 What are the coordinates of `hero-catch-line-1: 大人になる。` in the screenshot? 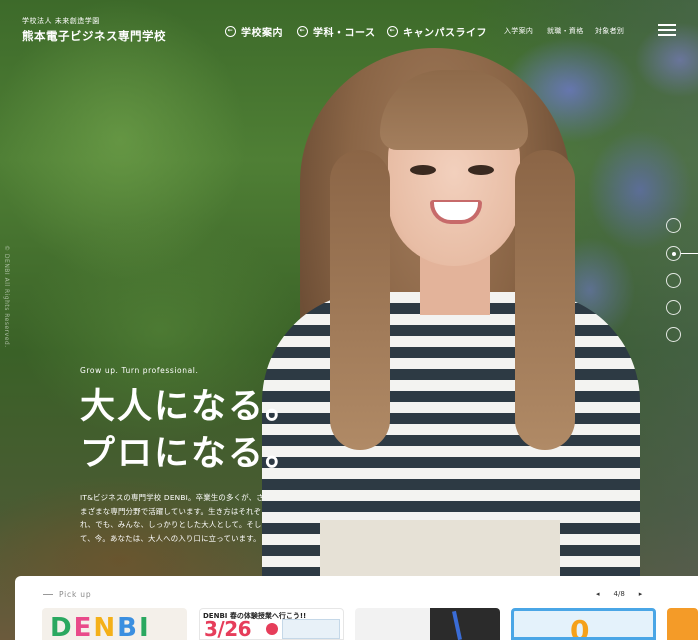 It's located at (191, 407).